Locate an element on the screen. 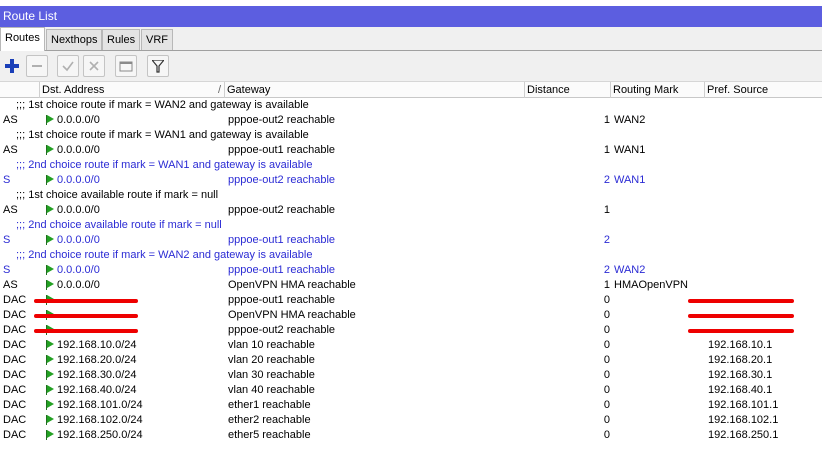 This screenshot has height=455, width=822. table-row: DAC pppoe-out1 reachable 0 is located at coordinates (411, 300).